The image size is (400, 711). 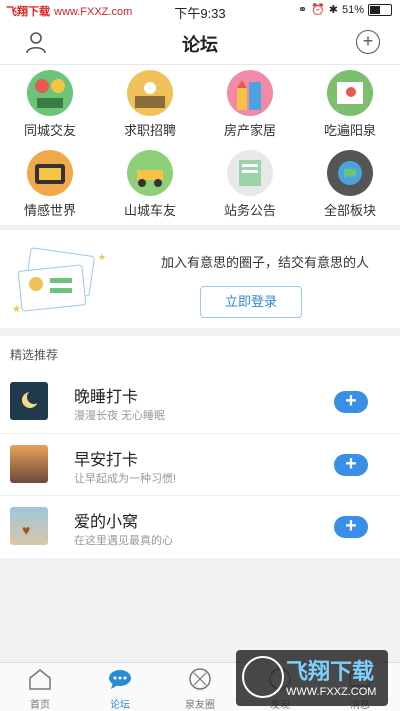 What do you see at coordinates (349, 130) in the screenshot?
I see `category-label: 吃遍阳泉` at bounding box center [349, 130].